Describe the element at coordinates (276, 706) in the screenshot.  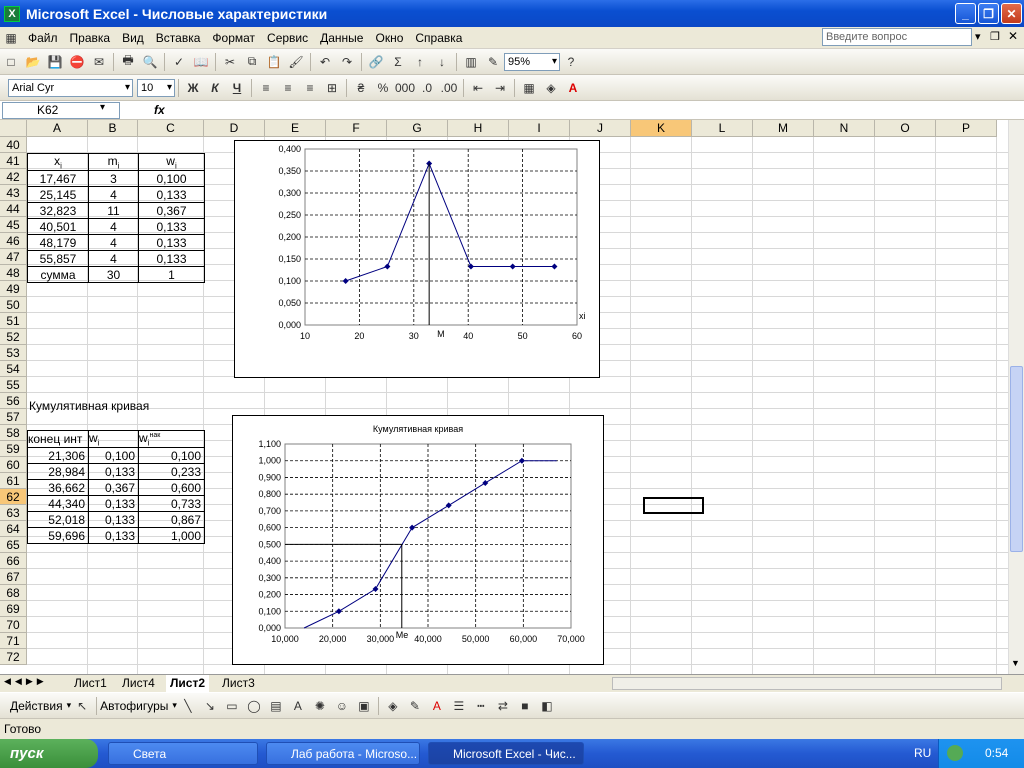
I see `textbox-icon: ▤` at that location.